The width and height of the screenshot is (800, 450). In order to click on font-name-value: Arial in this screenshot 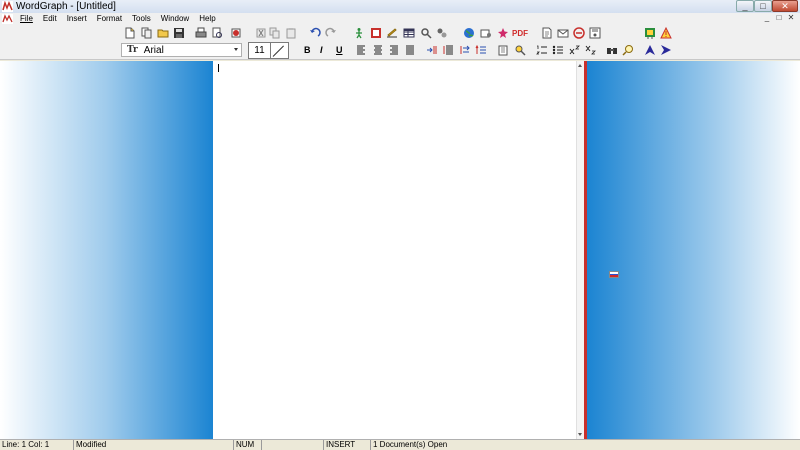, I will do `click(153, 50)`.